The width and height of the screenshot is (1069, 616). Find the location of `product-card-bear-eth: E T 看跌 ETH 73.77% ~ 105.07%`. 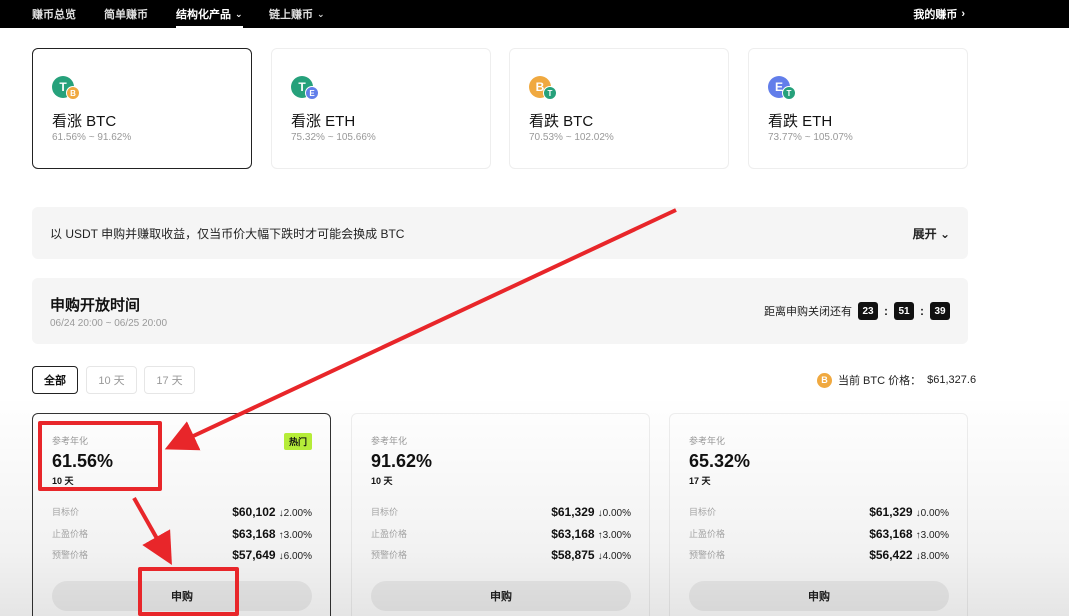

product-card-bear-eth: E T 看跌 ETH 73.77% ~ 105.07% is located at coordinates (858, 108).